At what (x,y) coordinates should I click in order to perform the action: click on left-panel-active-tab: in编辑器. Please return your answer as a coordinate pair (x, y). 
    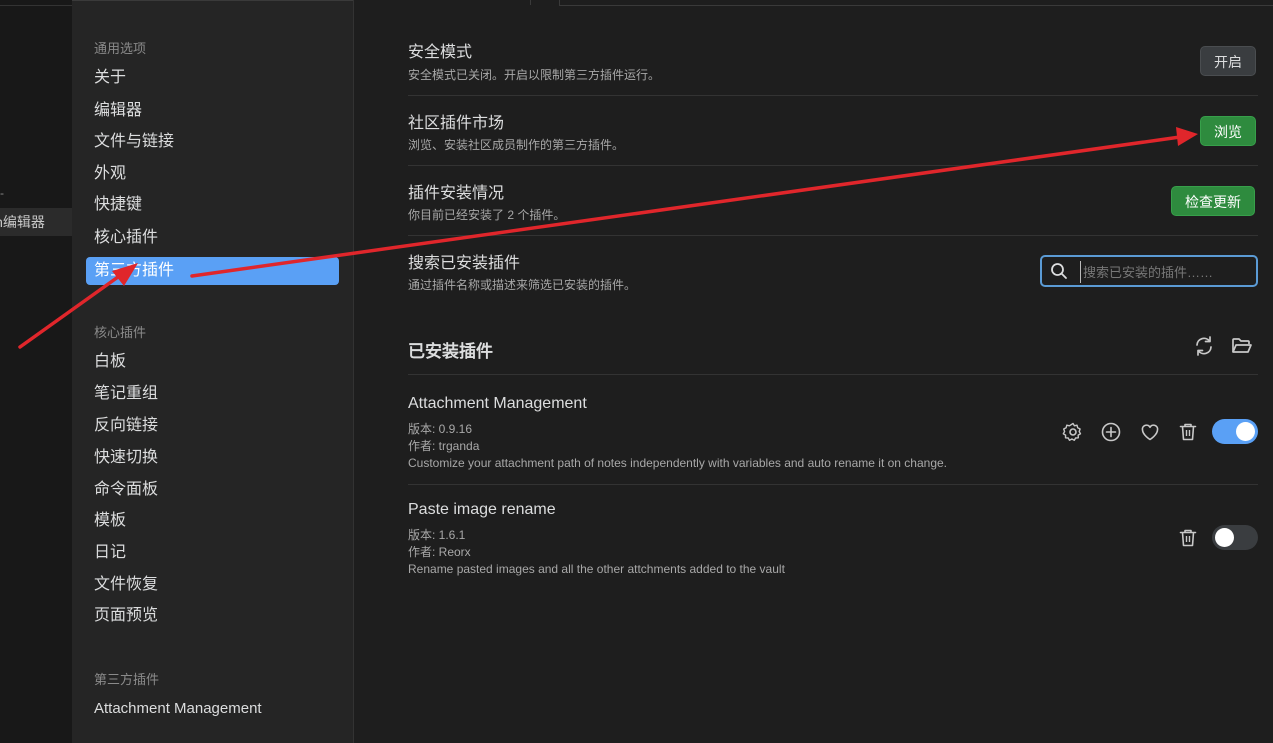
    Looking at the image, I should click on (36, 222).